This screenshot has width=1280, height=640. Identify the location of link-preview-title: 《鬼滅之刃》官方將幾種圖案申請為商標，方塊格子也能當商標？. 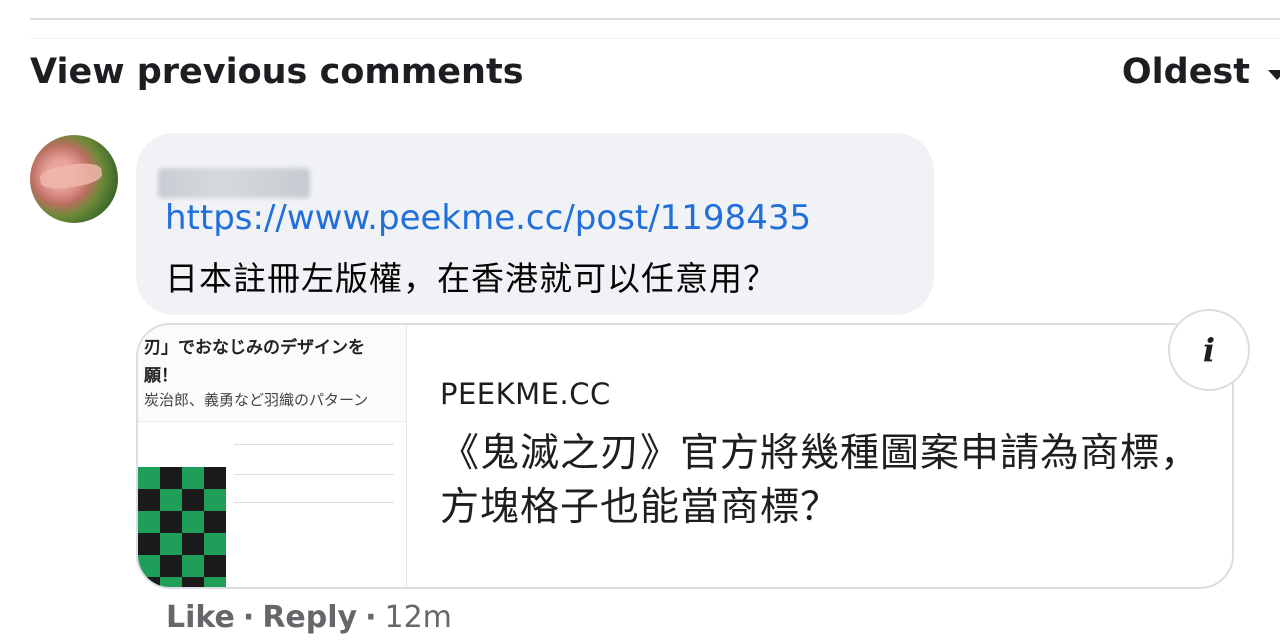
(820, 481).